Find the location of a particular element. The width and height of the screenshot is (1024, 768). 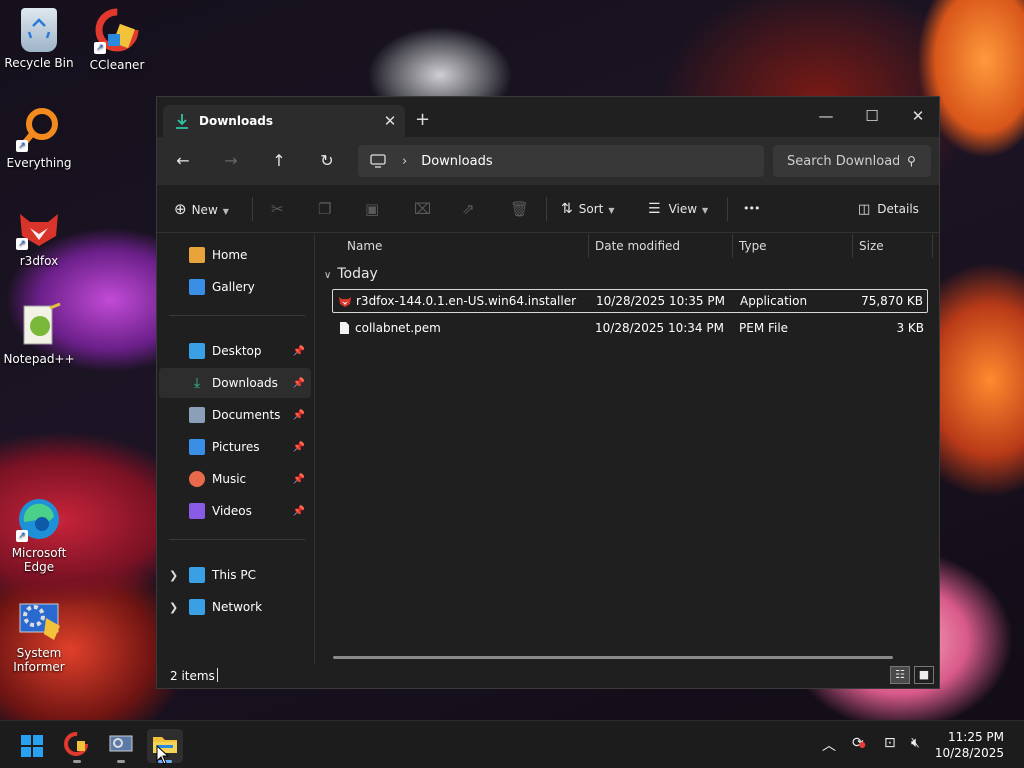

sidebar-item-home: Home is located at coordinates (235, 255).